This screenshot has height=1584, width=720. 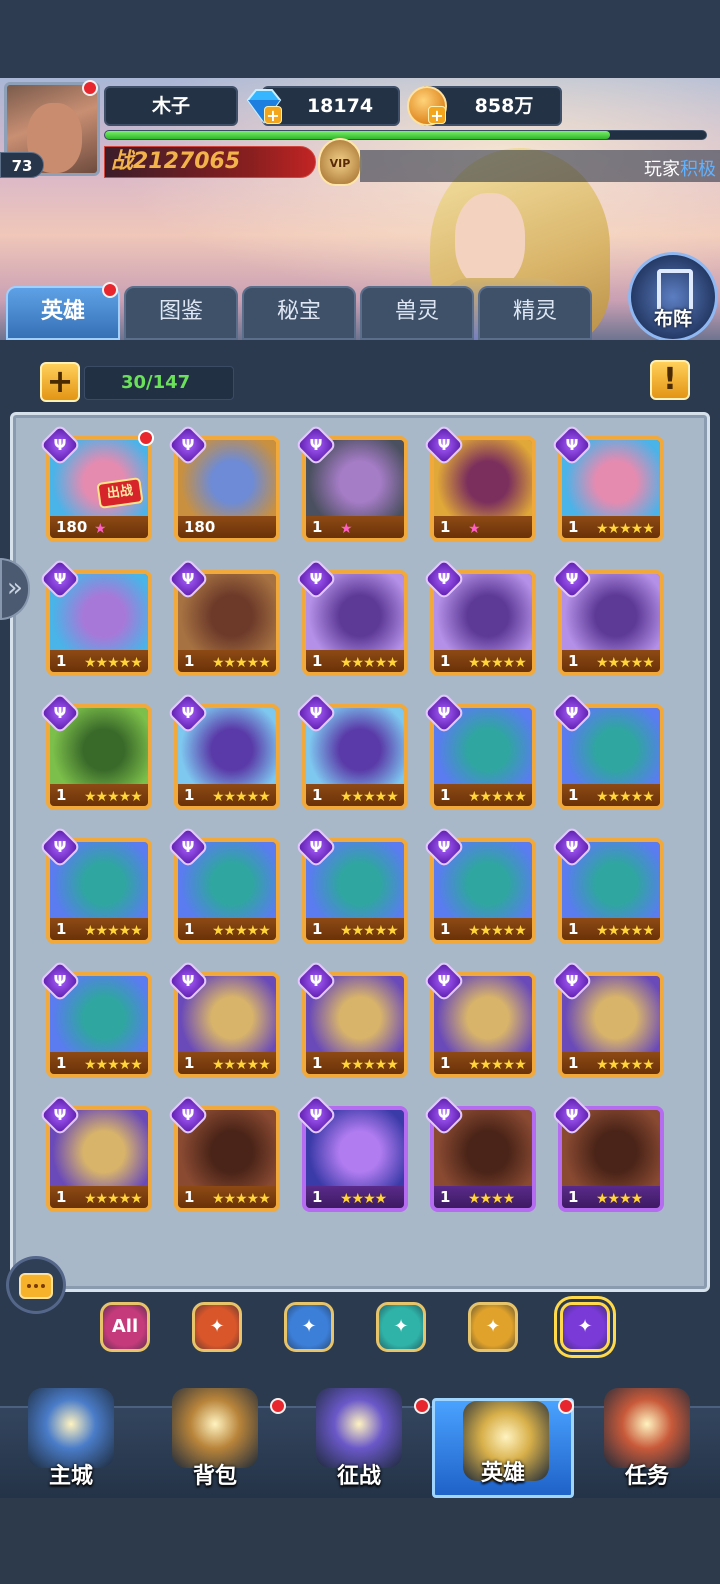 What do you see at coordinates (540, 166) in the screenshot?
I see `news-ticker: 玩家积极` at bounding box center [540, 166].